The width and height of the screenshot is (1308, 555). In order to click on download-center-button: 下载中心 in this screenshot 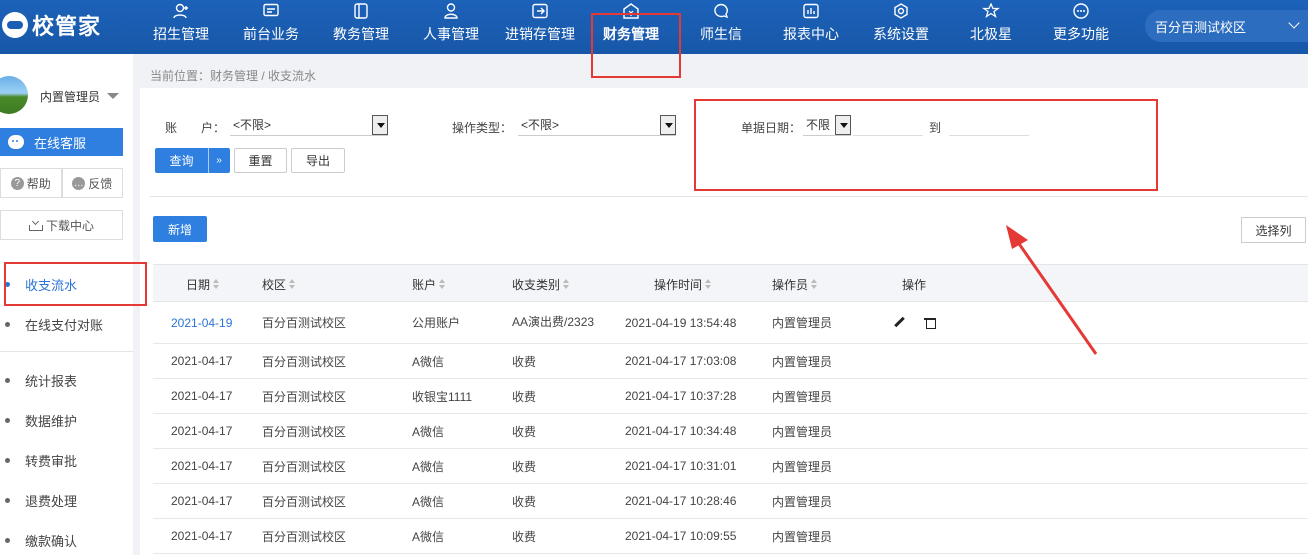, I will do `click(61, 225)`.